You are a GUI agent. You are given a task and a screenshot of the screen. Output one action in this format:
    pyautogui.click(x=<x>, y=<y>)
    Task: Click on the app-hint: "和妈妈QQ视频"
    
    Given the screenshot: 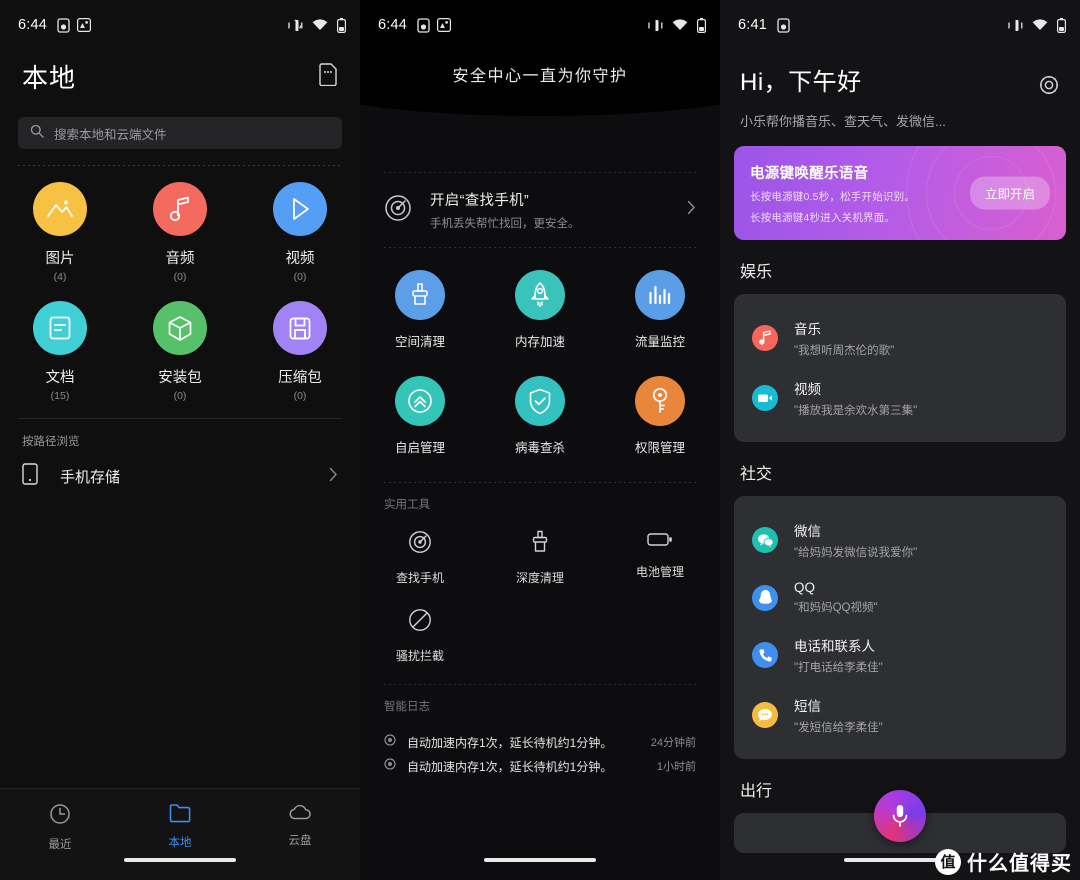 What is the action you would take?
    pyautogui.click(x=836, y=608)
    